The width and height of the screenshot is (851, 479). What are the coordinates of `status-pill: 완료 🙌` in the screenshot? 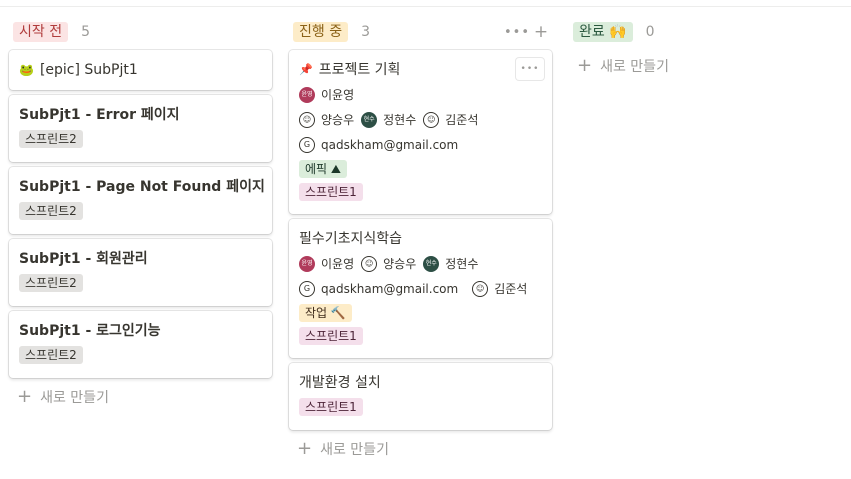 It's located at (603, 32).